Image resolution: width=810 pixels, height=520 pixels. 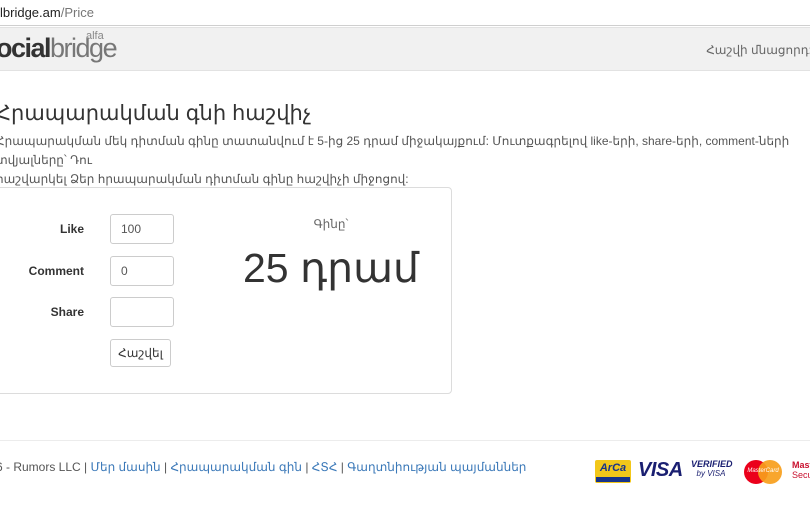 What do you see at coordinates (758, 50) in the screenshot?
I see `account-balance-label: Հաշվի մնացորդ:` at bounding box center [758, 50].